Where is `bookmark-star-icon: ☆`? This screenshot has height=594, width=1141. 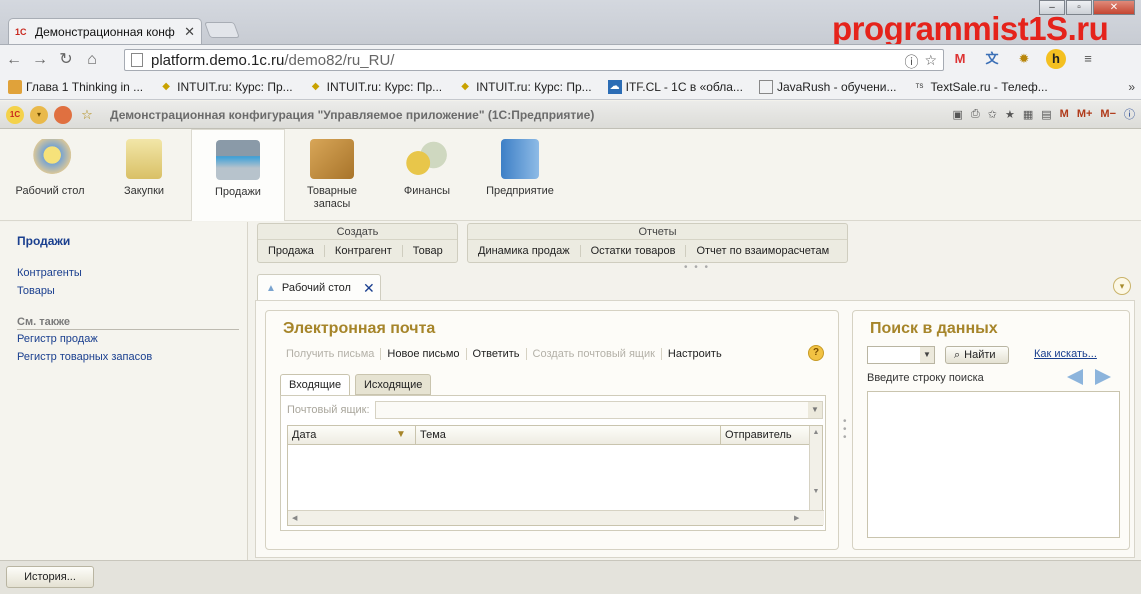 bookmark-star-icon: ☆ is located at coordinates (930, 62).